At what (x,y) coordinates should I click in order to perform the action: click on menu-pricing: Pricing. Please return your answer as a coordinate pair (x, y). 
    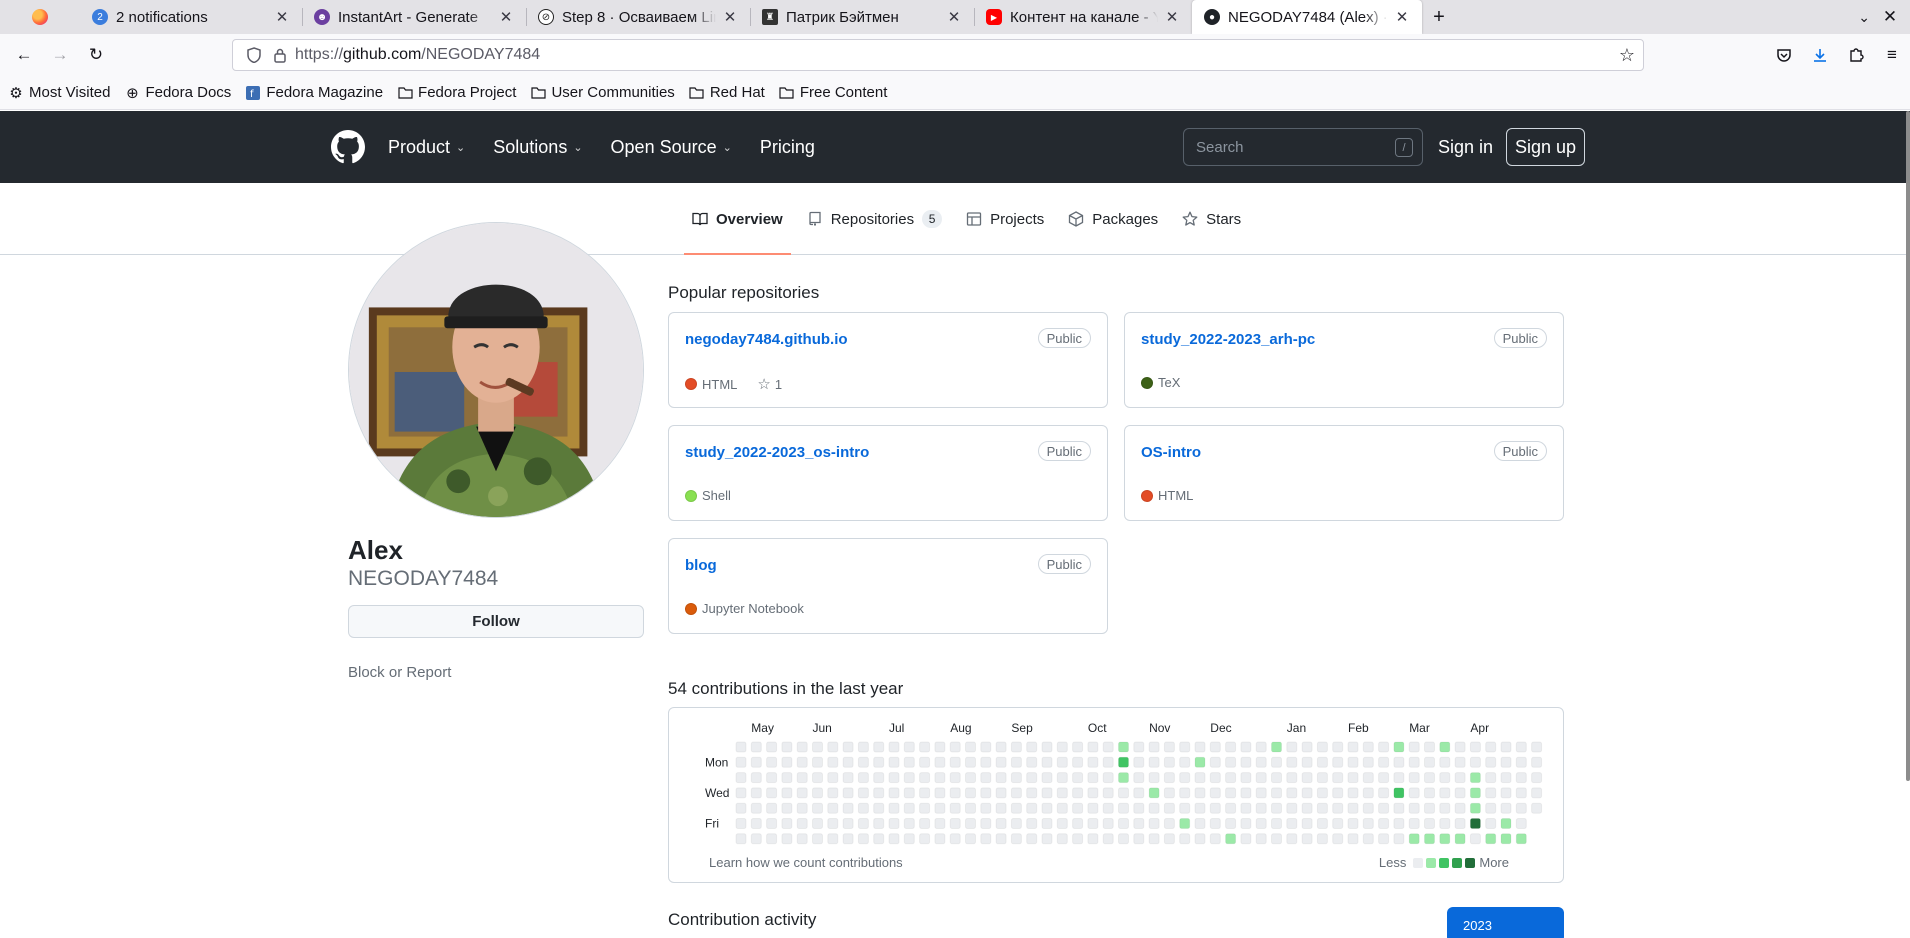
    Looking at the image, I should click on (787, 147).